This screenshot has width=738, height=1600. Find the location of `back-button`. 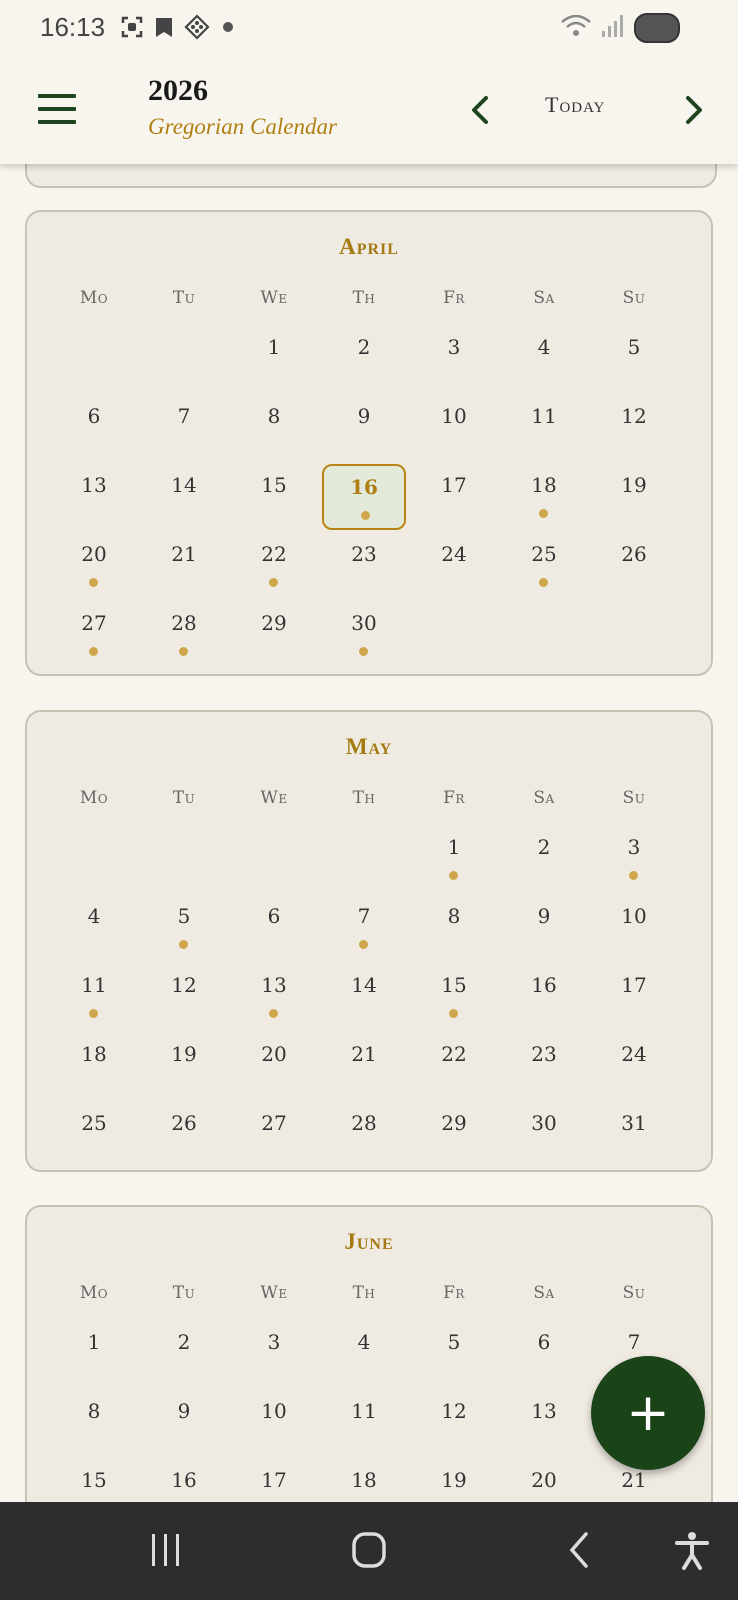

back-button is located at coordinates (580, 1552).